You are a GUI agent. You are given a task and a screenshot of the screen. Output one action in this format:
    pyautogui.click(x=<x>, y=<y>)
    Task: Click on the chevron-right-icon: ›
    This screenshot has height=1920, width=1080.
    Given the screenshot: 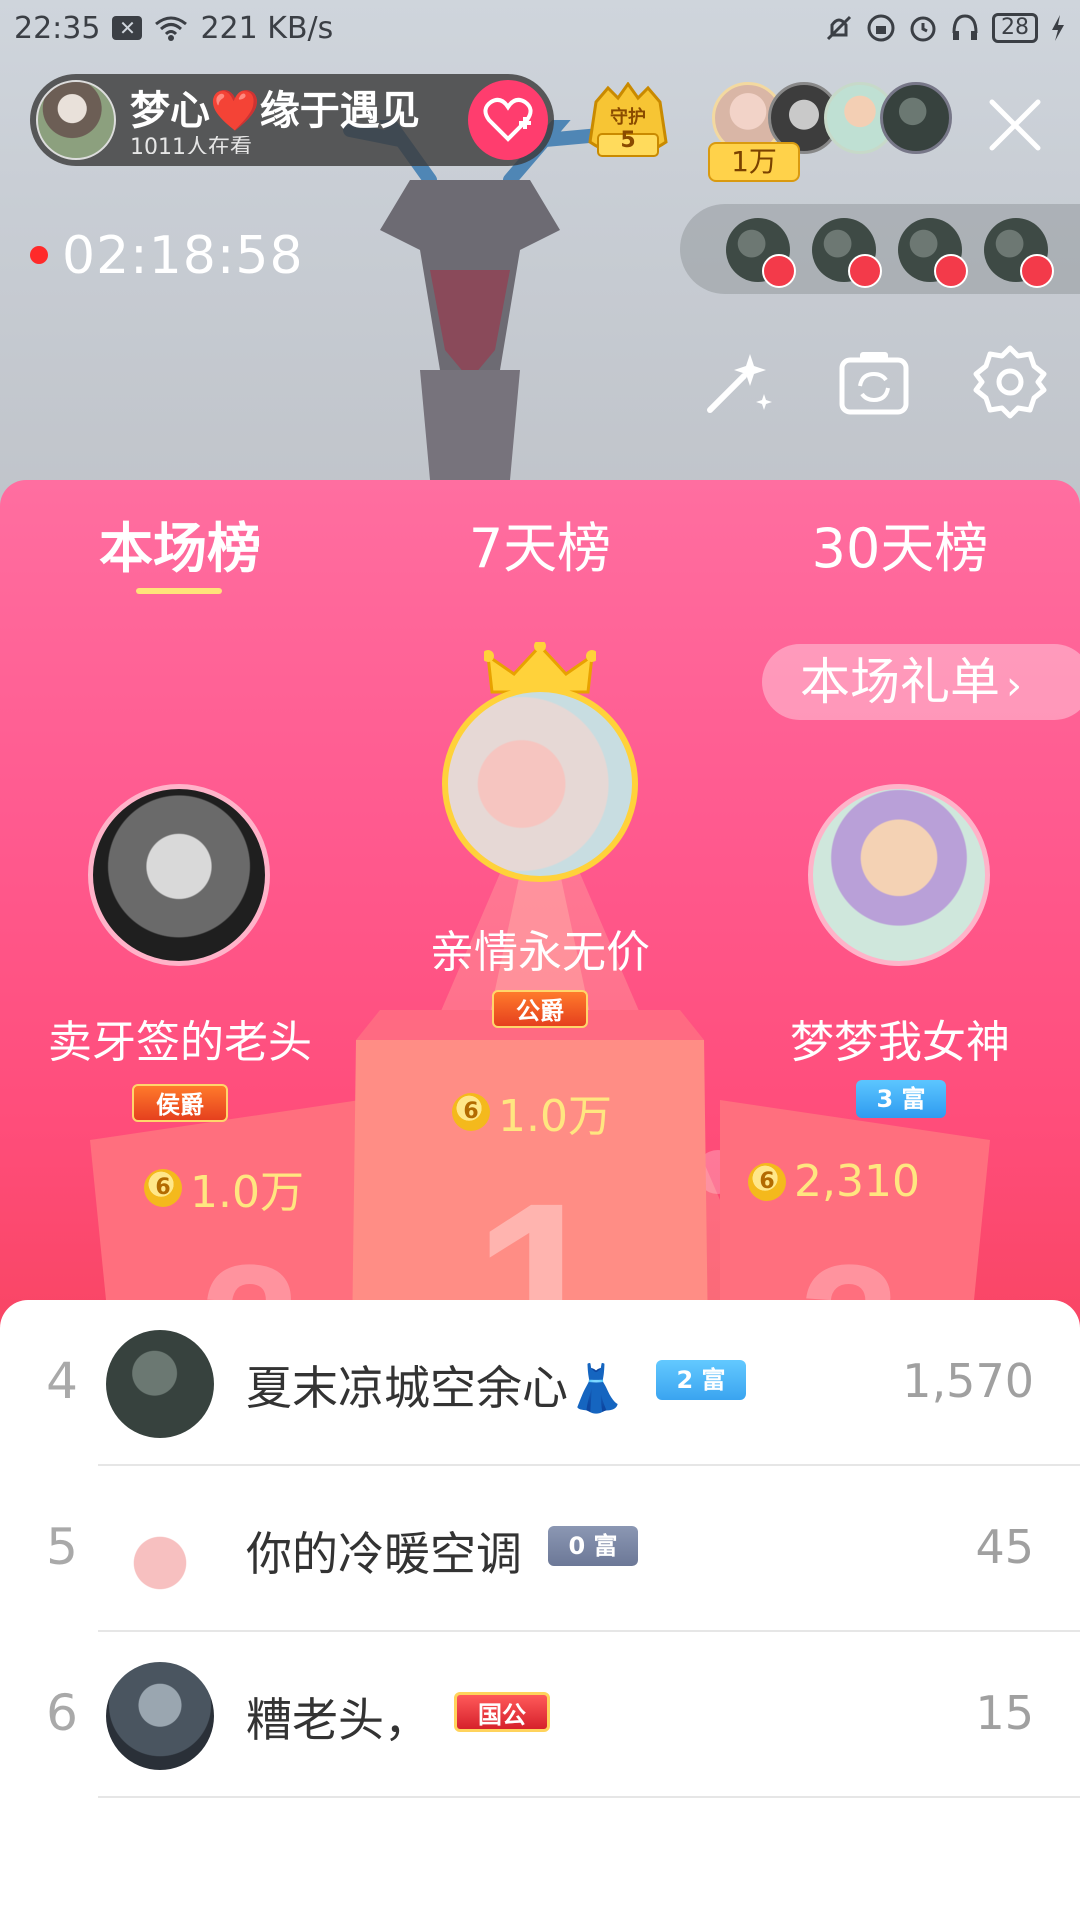 What is the action you would take?
    pyautogui.click(x=1014, y=686)
    